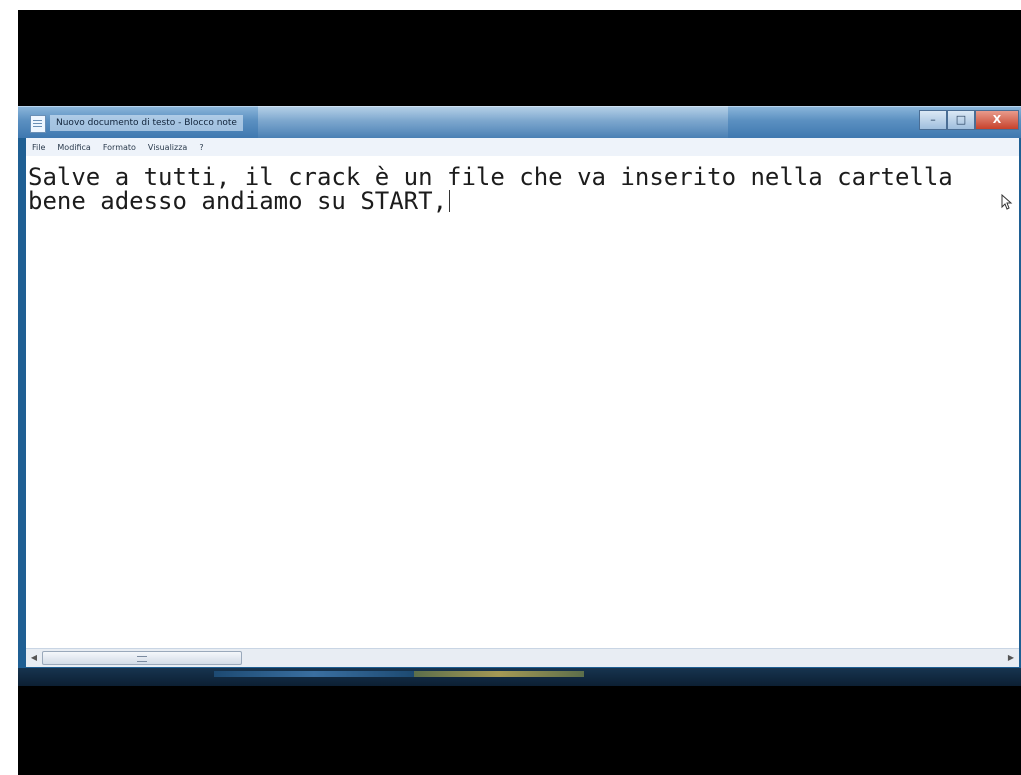 This screenshot has height=775, width=1021. I want to click on menu-help: ?, so click(201, 147).